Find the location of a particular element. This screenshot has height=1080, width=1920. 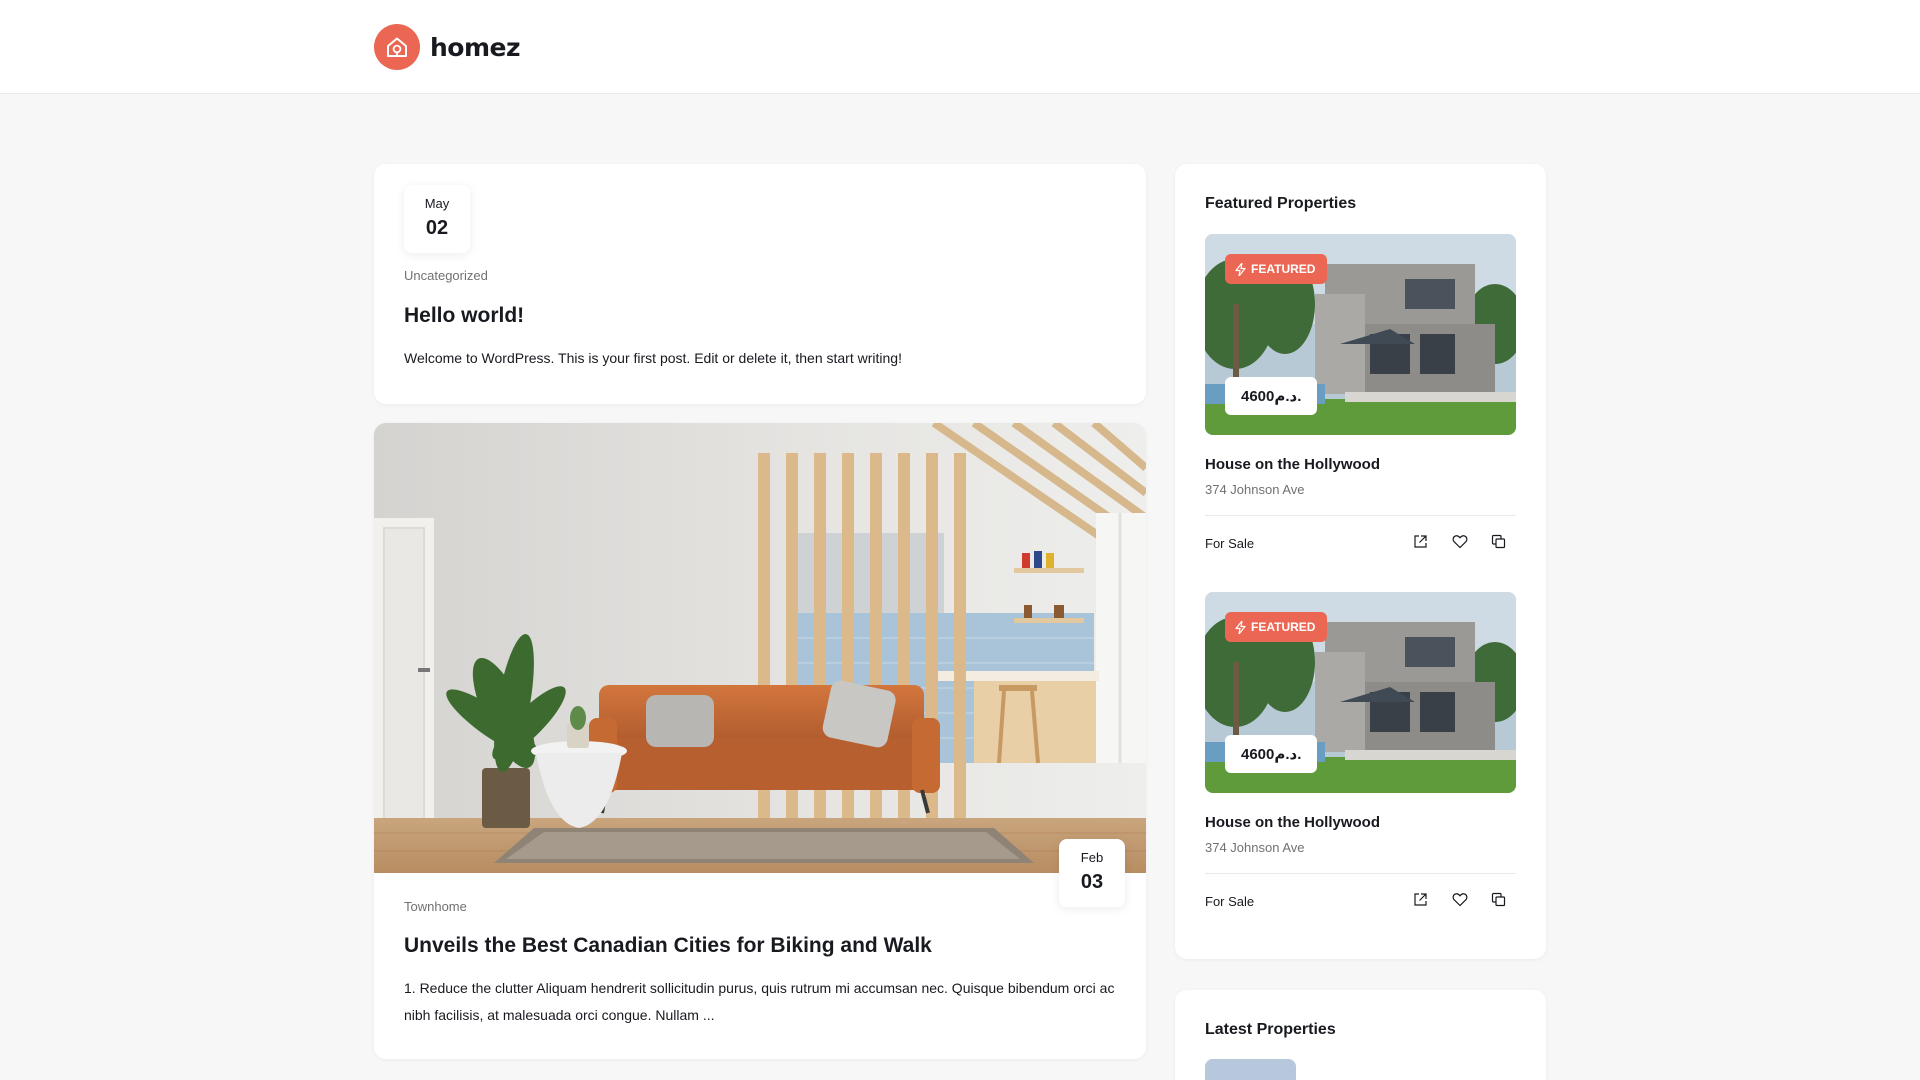

post-date-day: 02 is located at coordinates (437, 228).